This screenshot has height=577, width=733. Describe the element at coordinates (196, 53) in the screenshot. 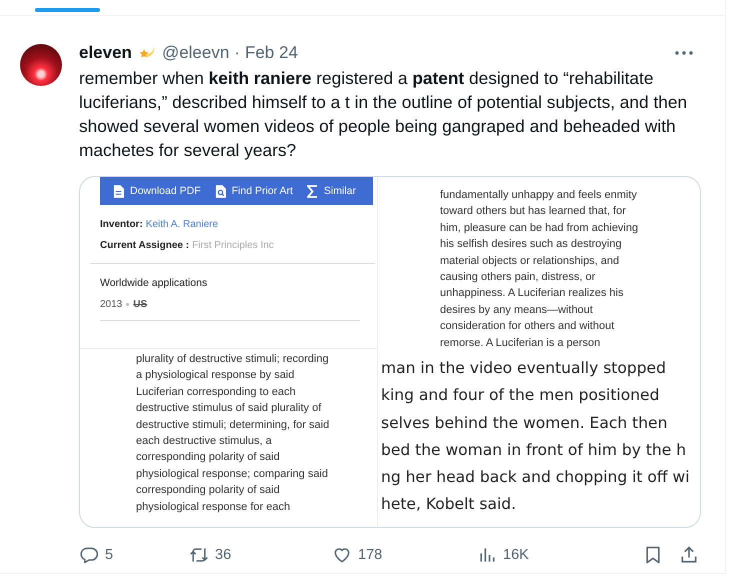

I see `user-handle: @eleevn` at that location.